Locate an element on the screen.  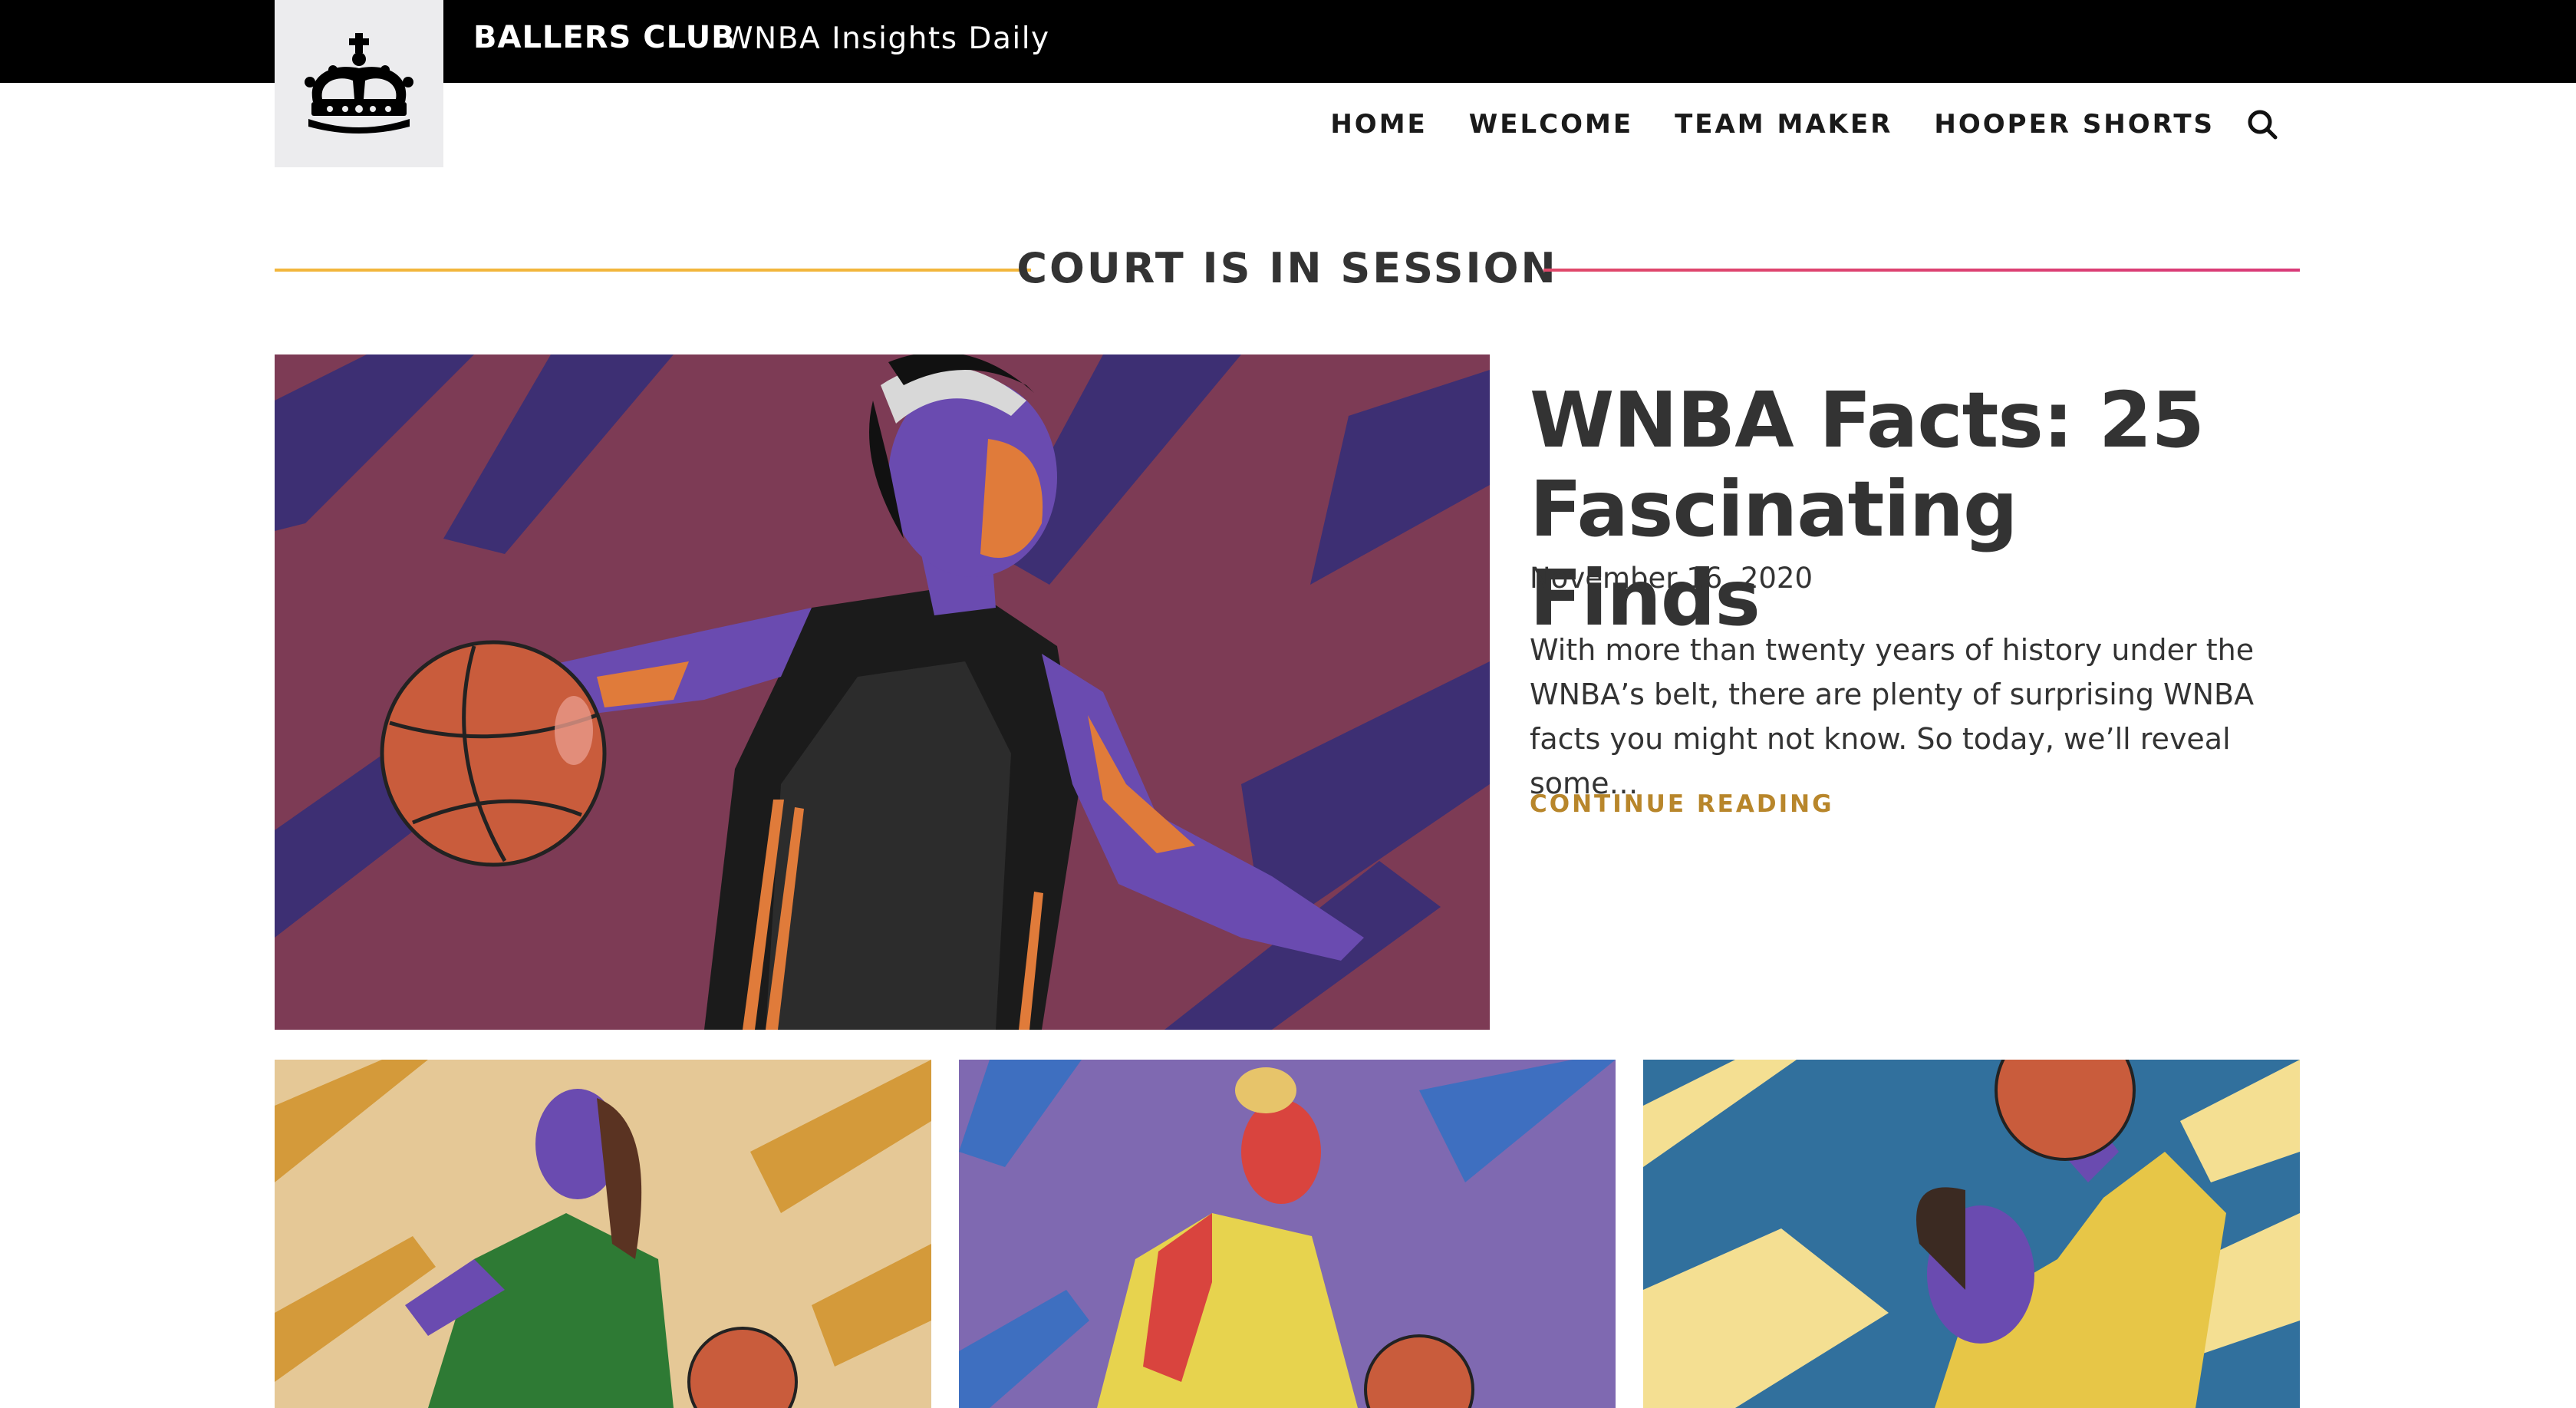
search-button is located at coordinates (2262, 124).